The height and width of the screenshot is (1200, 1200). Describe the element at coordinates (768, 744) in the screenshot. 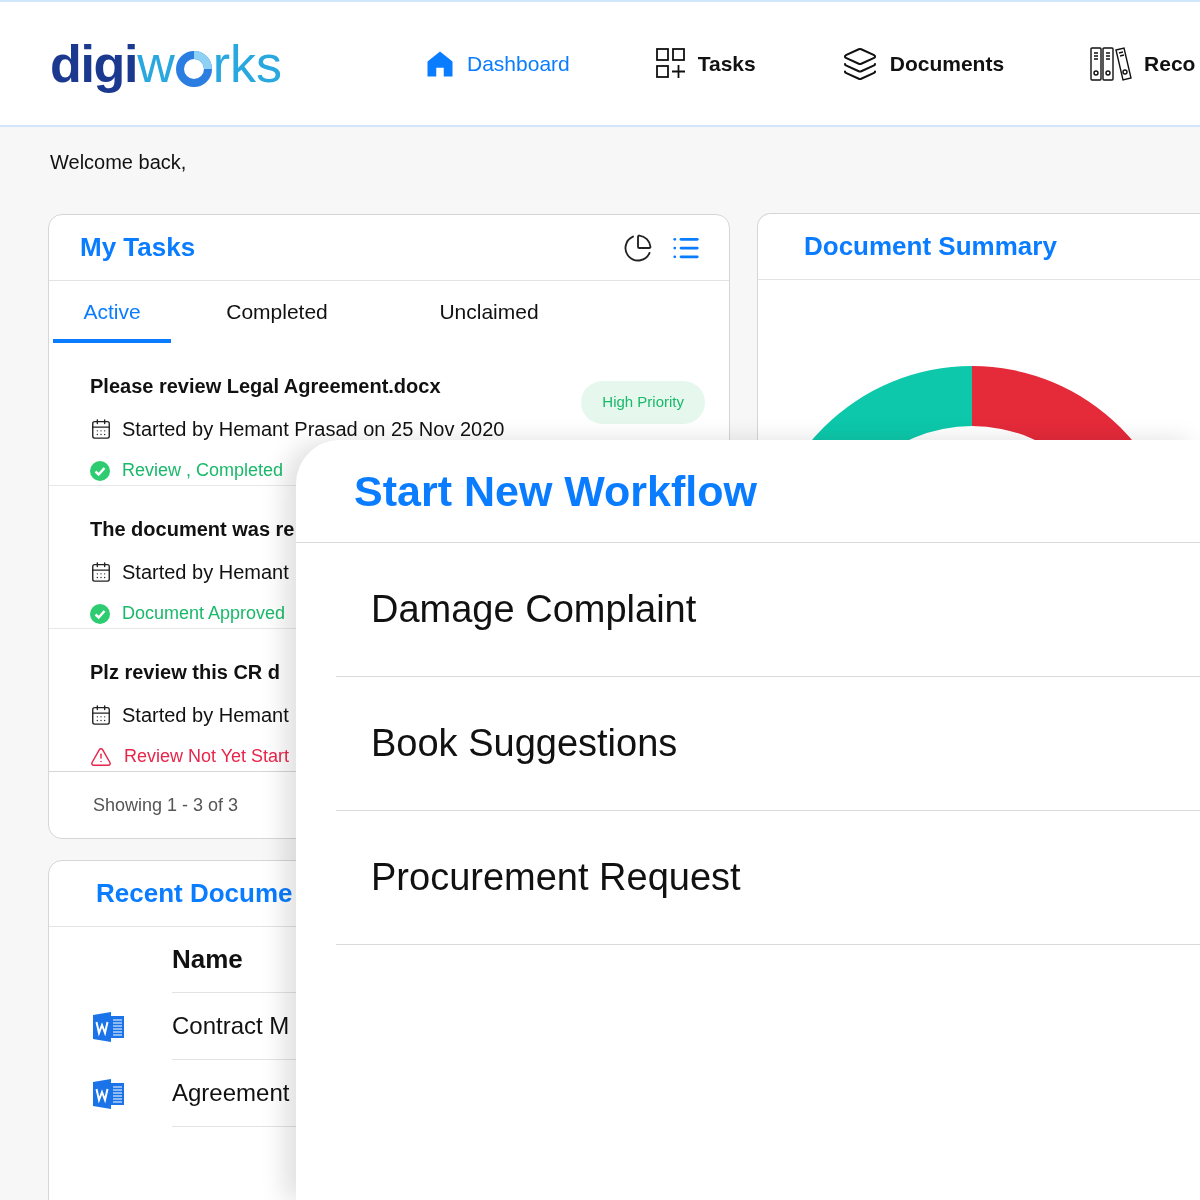

I see `workflow-option: Book Suggestions` at that location.